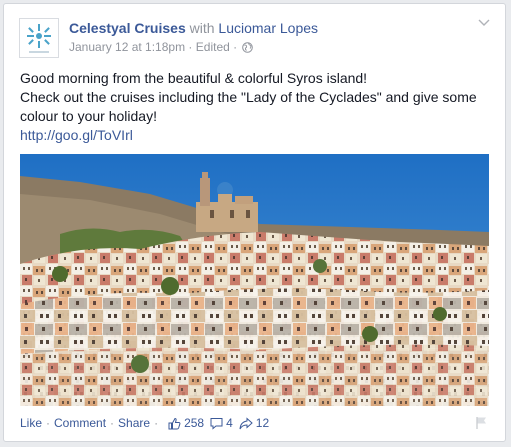  Describe the element at coordinates (268, 28) in the screenshot. I see `tagged-user-link: Luciomar Lopes` at that location.